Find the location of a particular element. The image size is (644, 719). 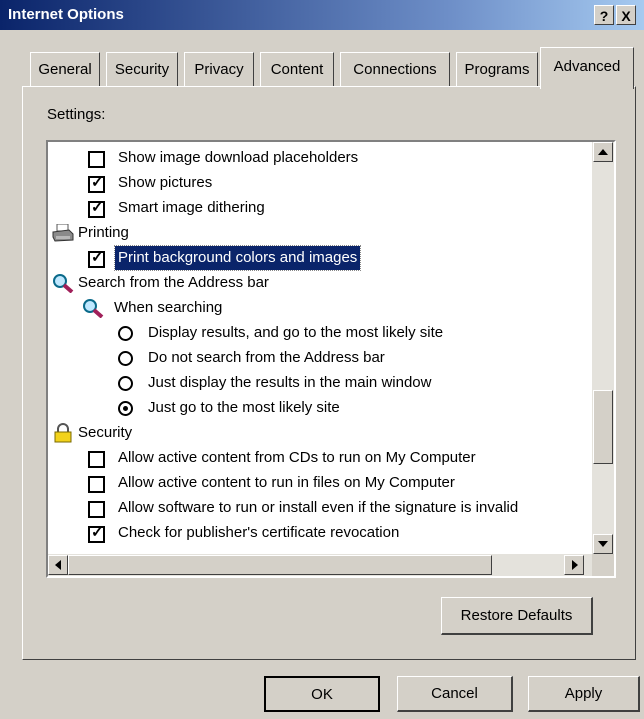

arrow-left-icon is located at coordinates (58, 565).